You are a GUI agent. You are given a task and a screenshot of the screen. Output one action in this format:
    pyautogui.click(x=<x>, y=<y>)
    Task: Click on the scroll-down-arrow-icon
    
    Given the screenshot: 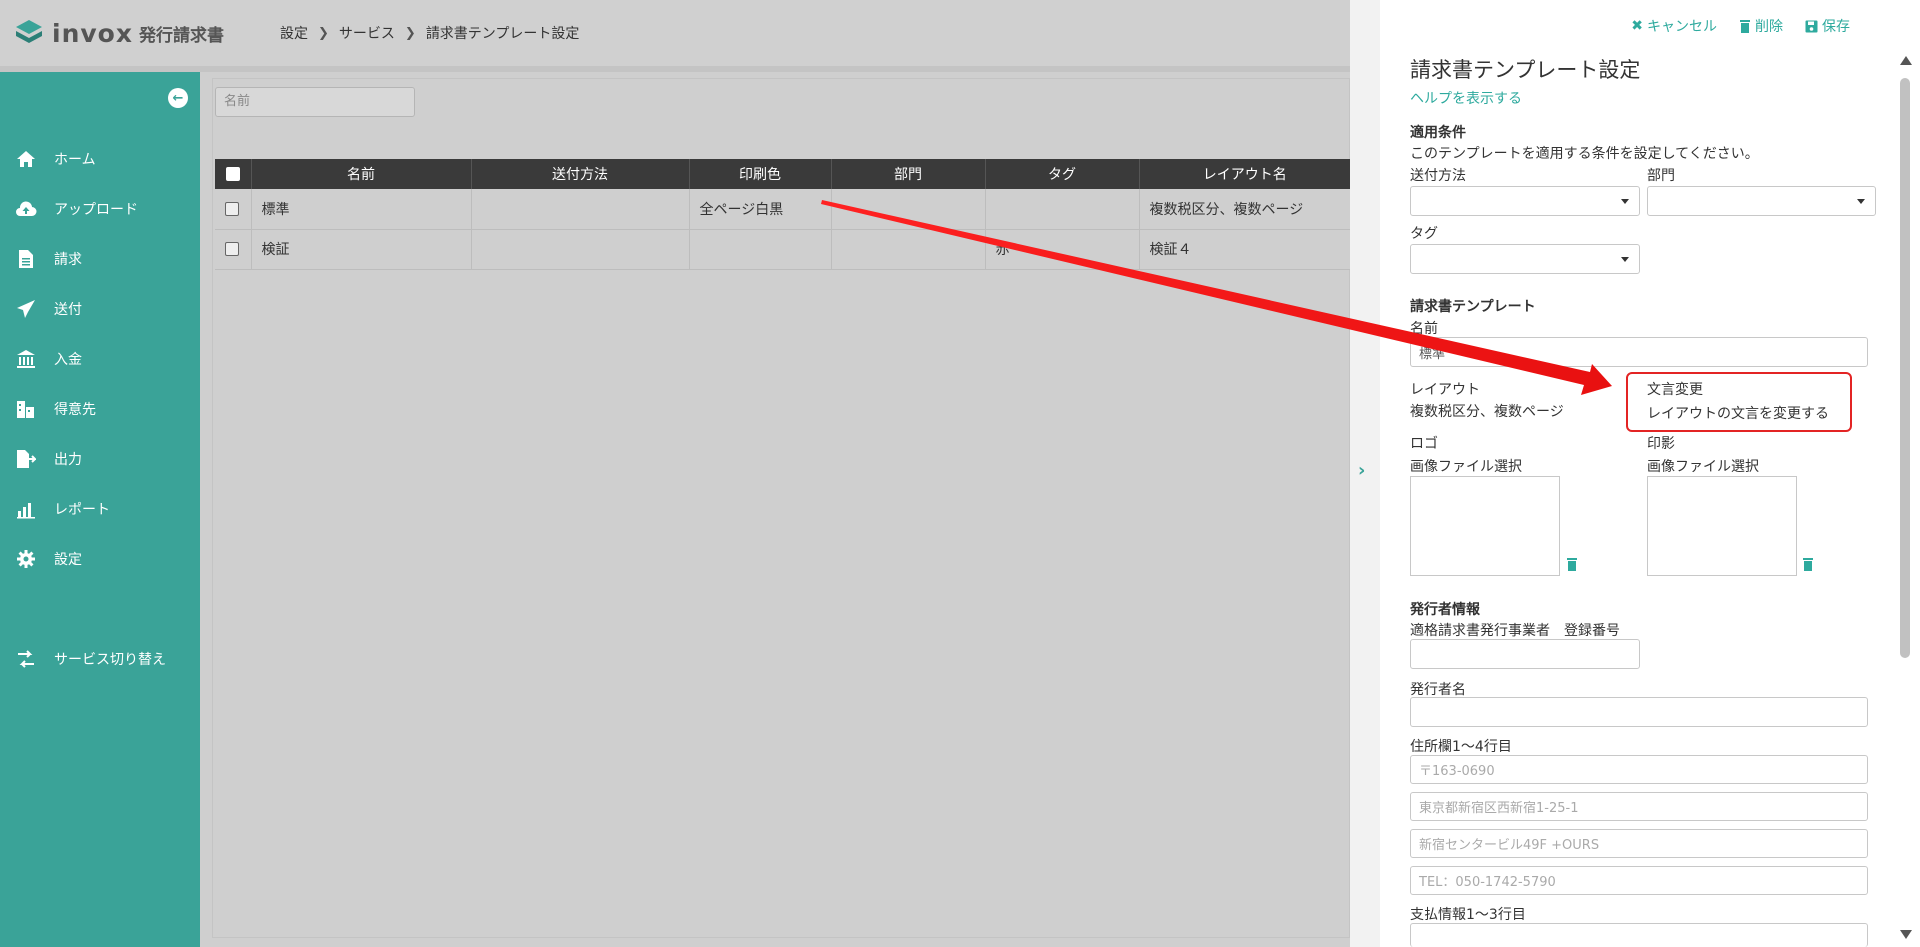 What is the action you would take?
    pyautogui.click(x=1906, y=934)
    